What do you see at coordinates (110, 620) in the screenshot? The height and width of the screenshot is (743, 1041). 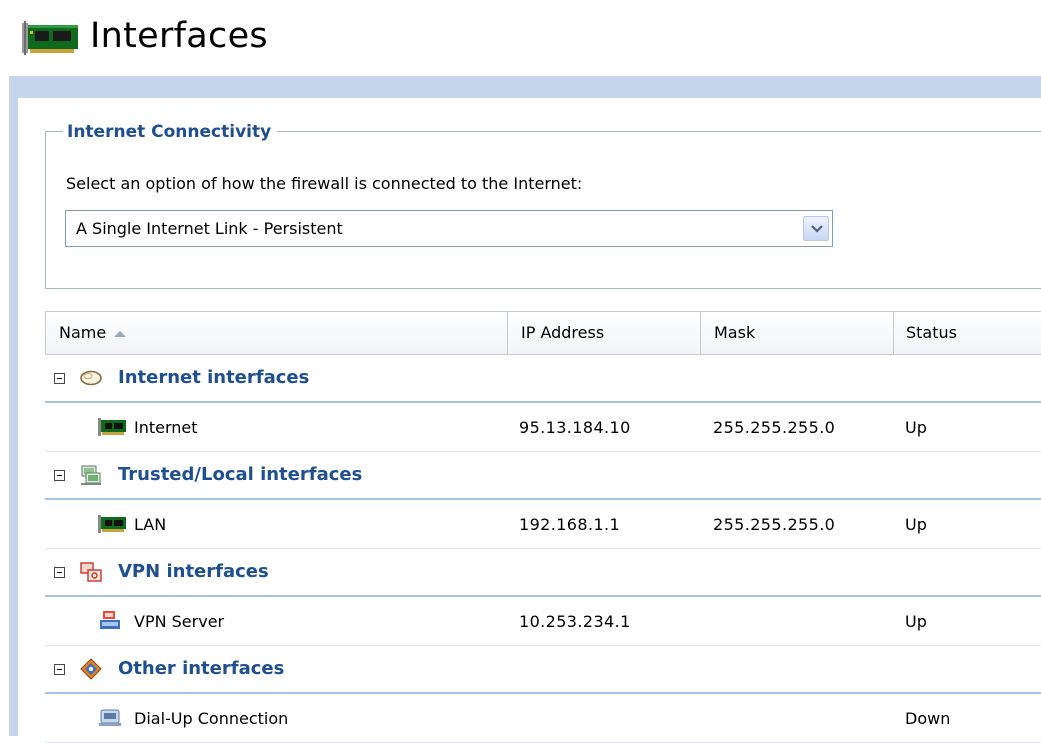 I see `vpn-server-icon` at bounding box center [110, 620].